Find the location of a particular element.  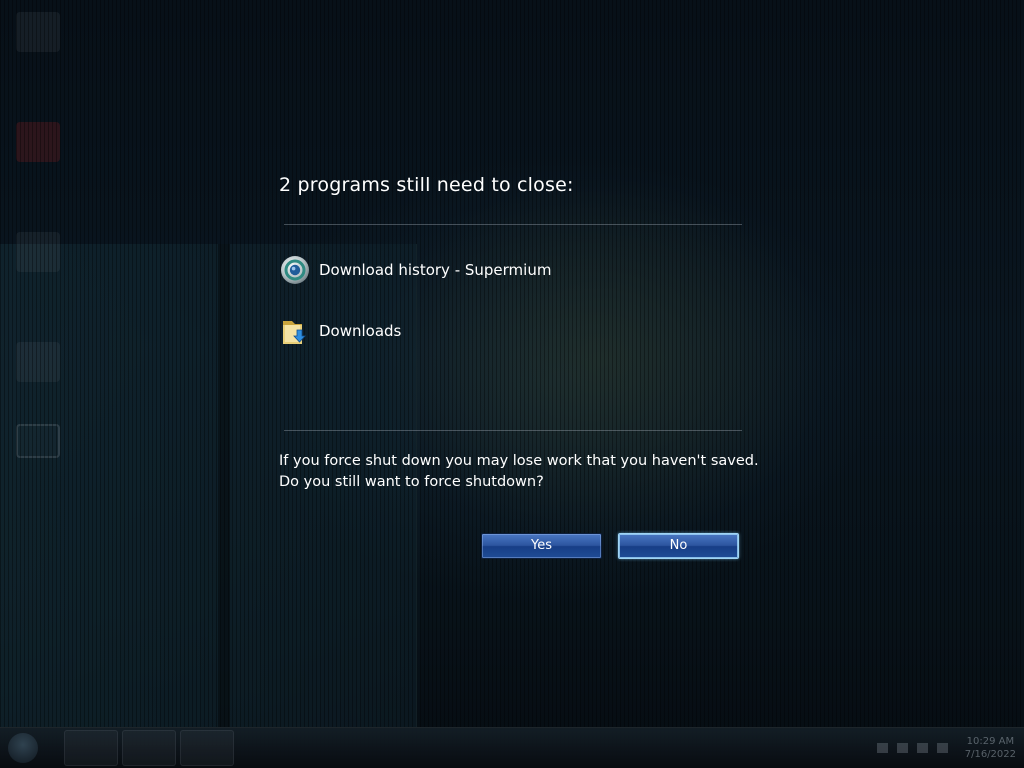

taskbar-pinned-app is located at coordinates (91, 748).